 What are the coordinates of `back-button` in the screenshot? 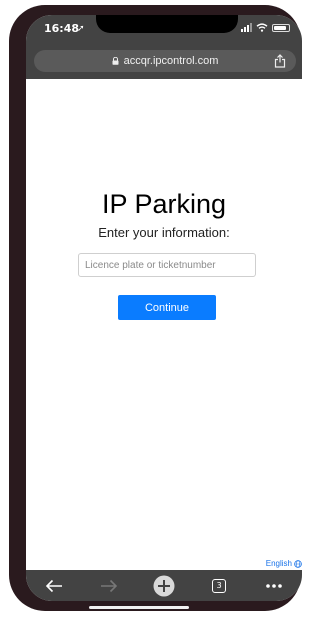 It's located at (54, 586).